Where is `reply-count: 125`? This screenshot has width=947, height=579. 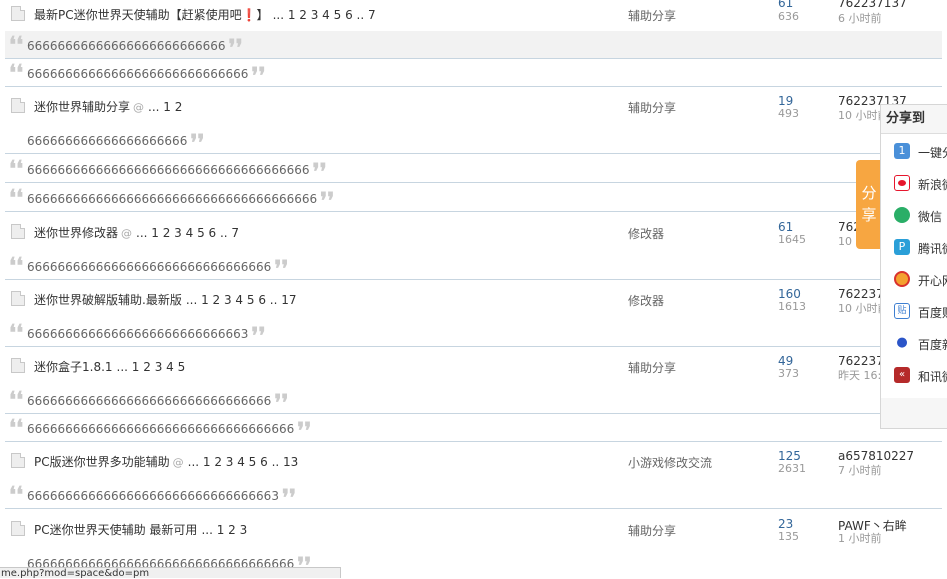 reply-count: 125 is located at coordinates (789, 456).